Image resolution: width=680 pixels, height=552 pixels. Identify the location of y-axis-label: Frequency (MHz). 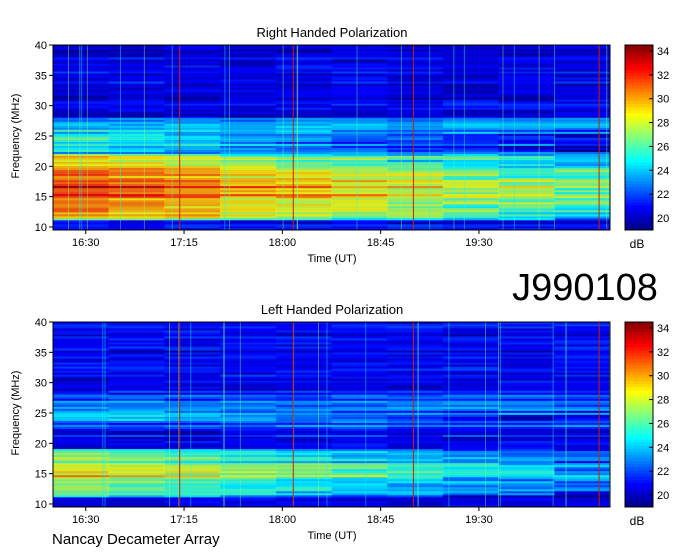
(16, 136).